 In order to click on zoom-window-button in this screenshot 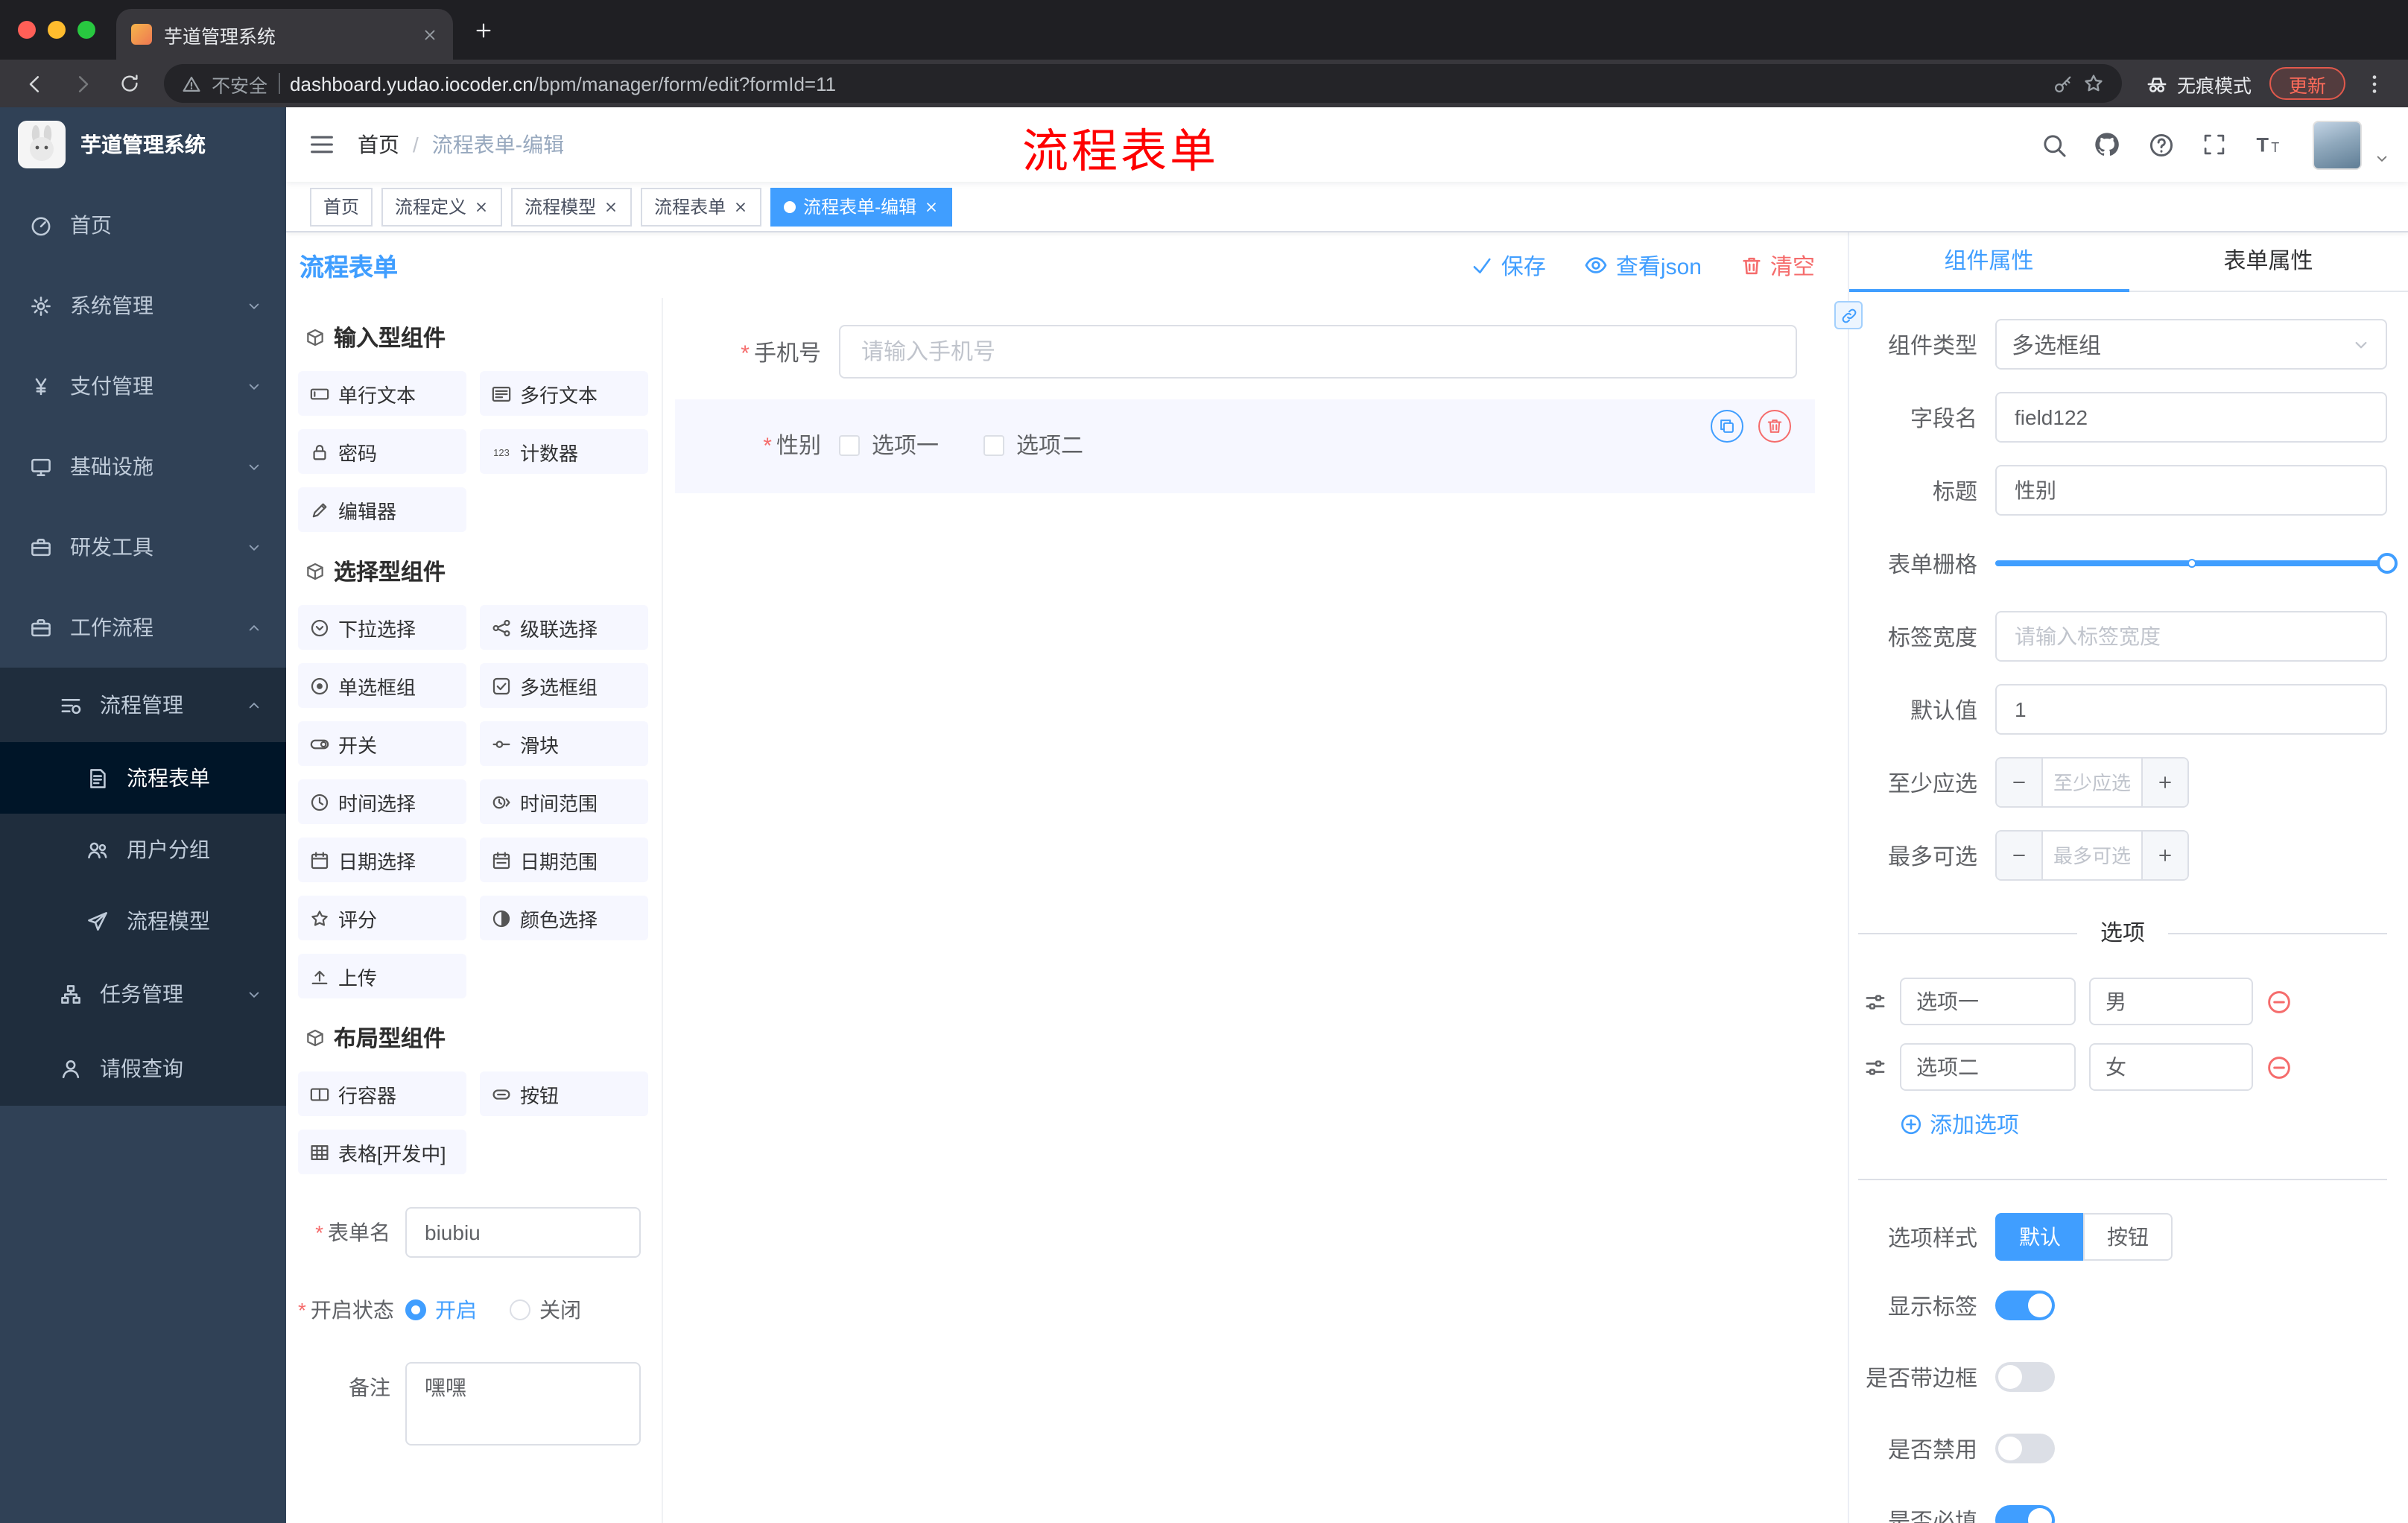, I will do `click(86, 30)`.